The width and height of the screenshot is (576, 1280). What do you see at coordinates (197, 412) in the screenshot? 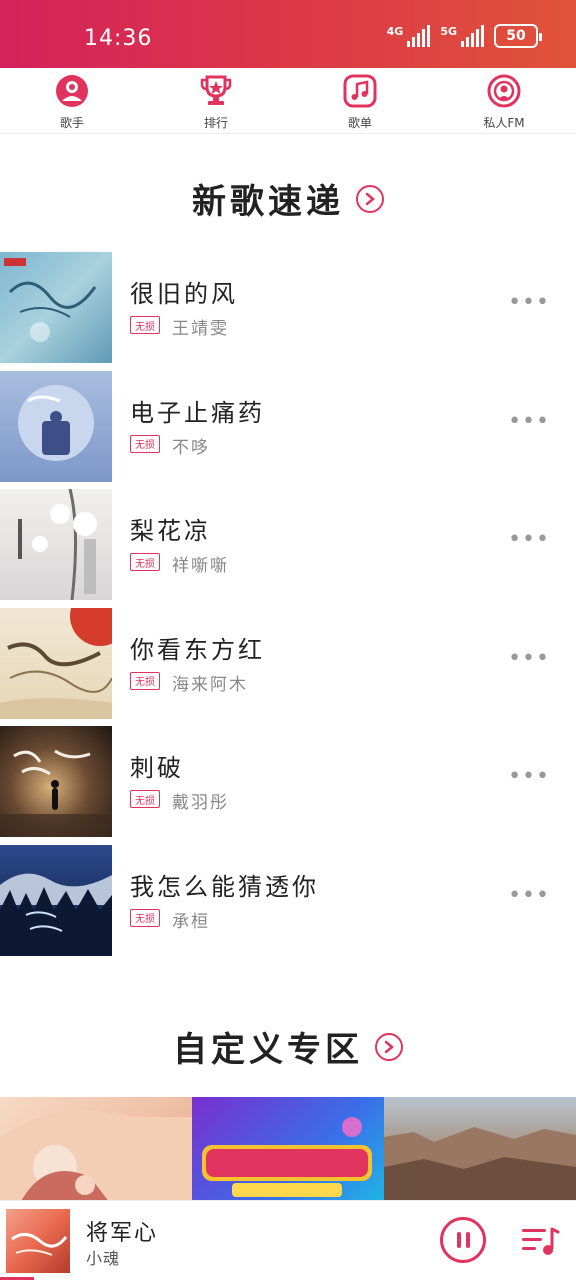
I see `song-title: 电子止痛药` at bounding box center [197, 412].